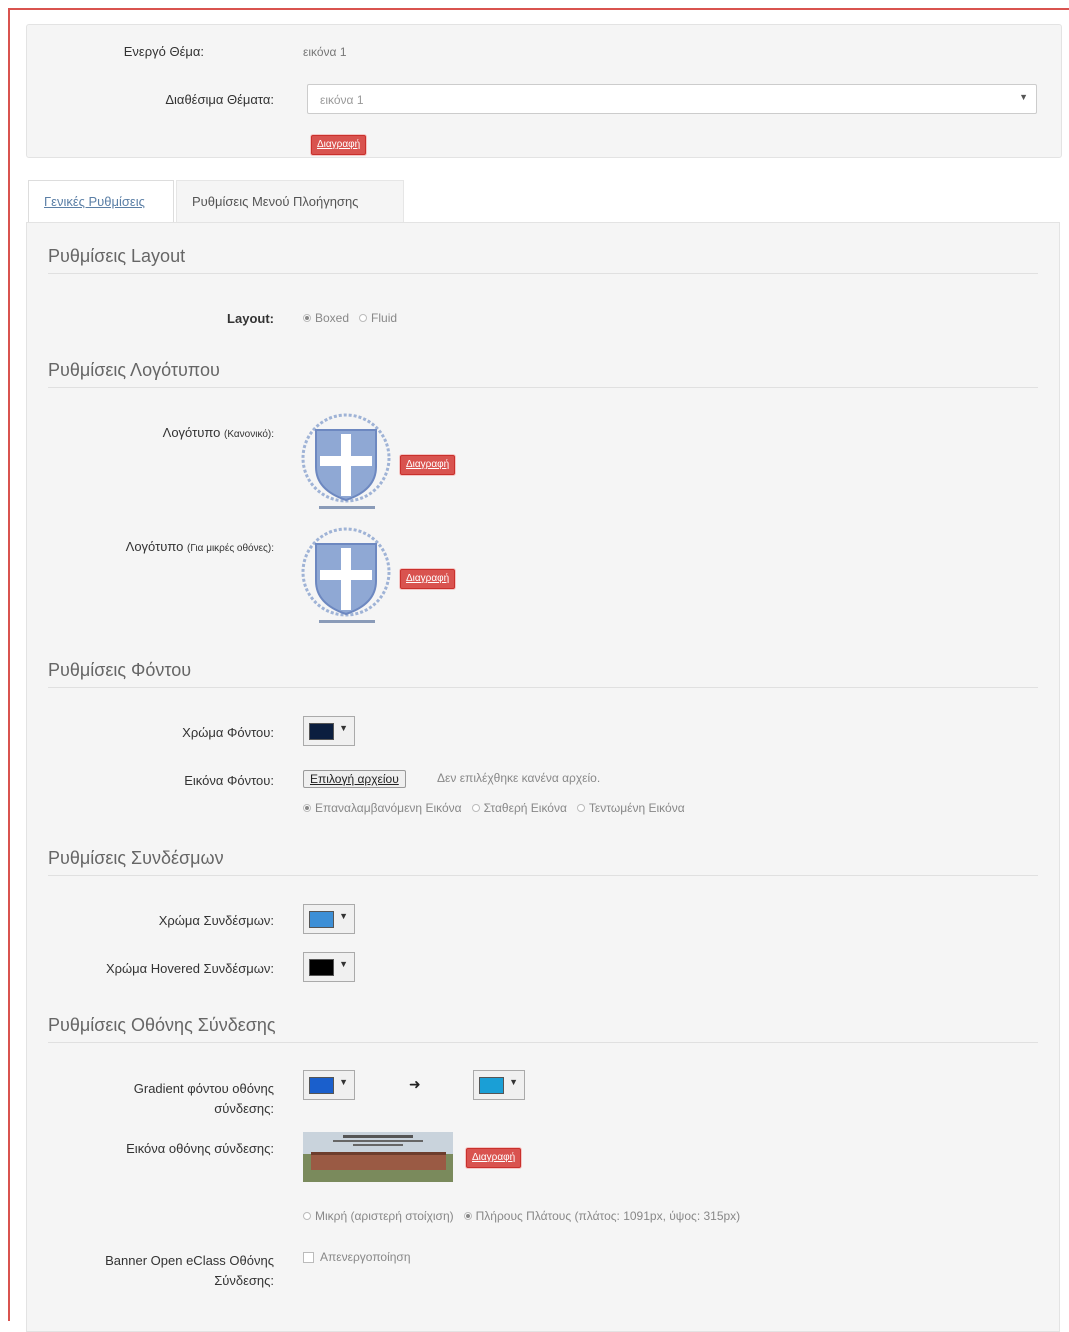  What do you see at coordinates (290, 202) in the screenshot?
I see `tab-navigation-menu-settings: Ρυθμίσεις Μενού Πλοήγησης` at bounding box center [290, 202].